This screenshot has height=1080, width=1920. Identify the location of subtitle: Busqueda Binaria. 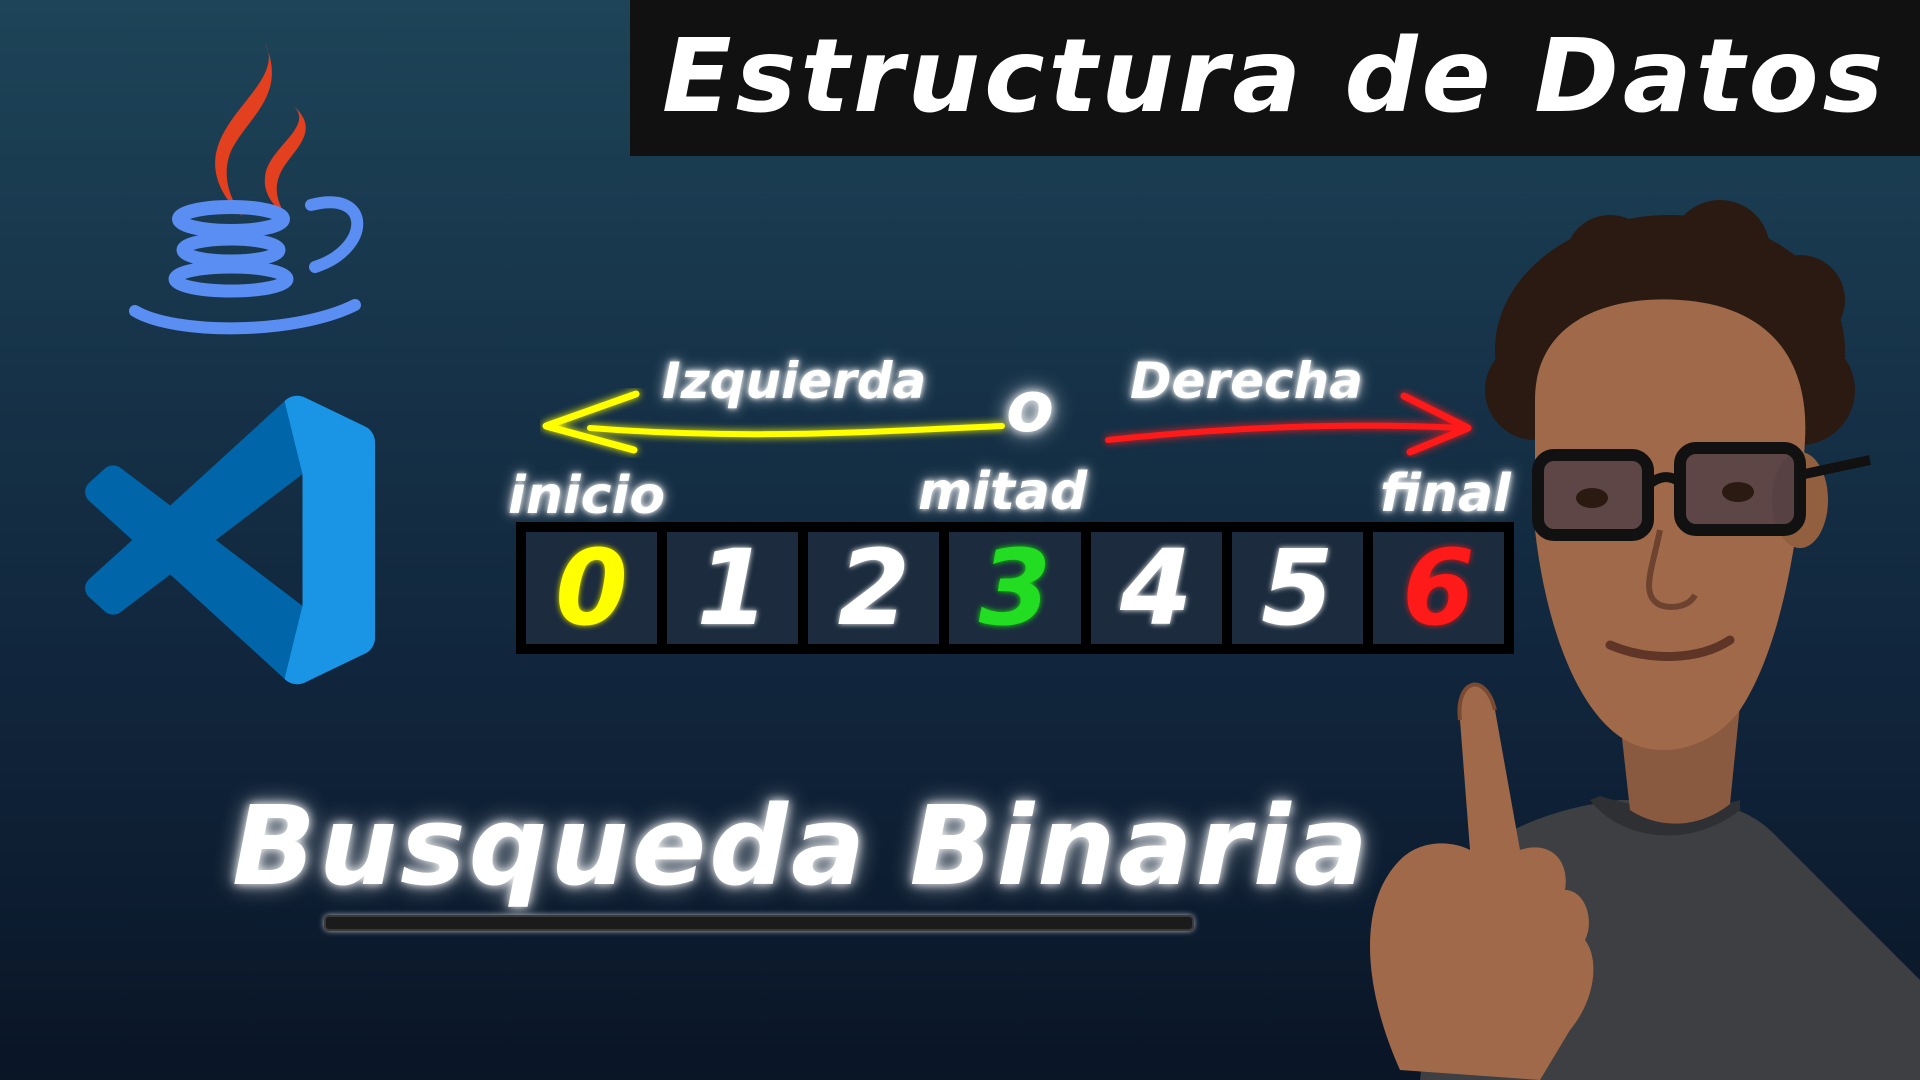
(801, 846).